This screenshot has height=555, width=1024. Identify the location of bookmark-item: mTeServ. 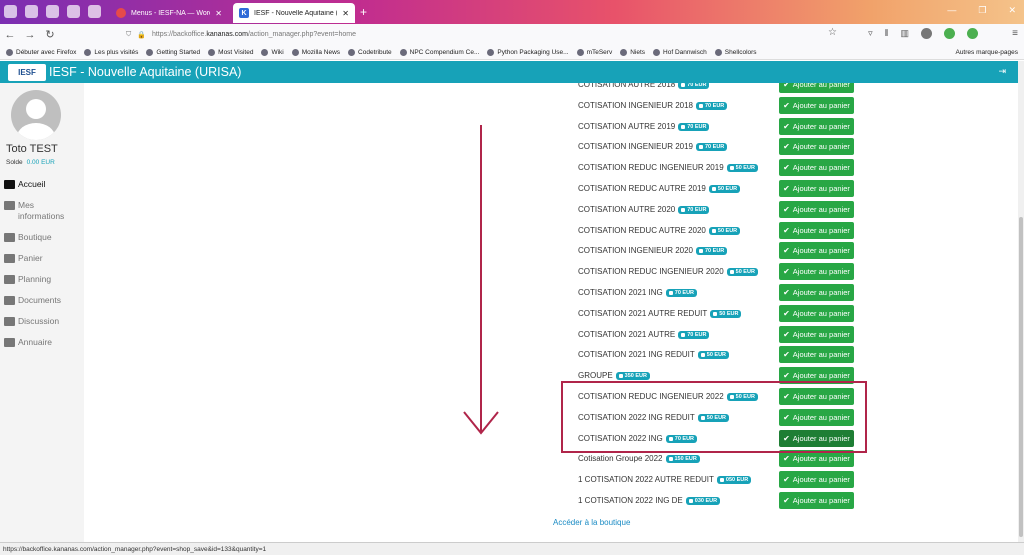
(595, 52).